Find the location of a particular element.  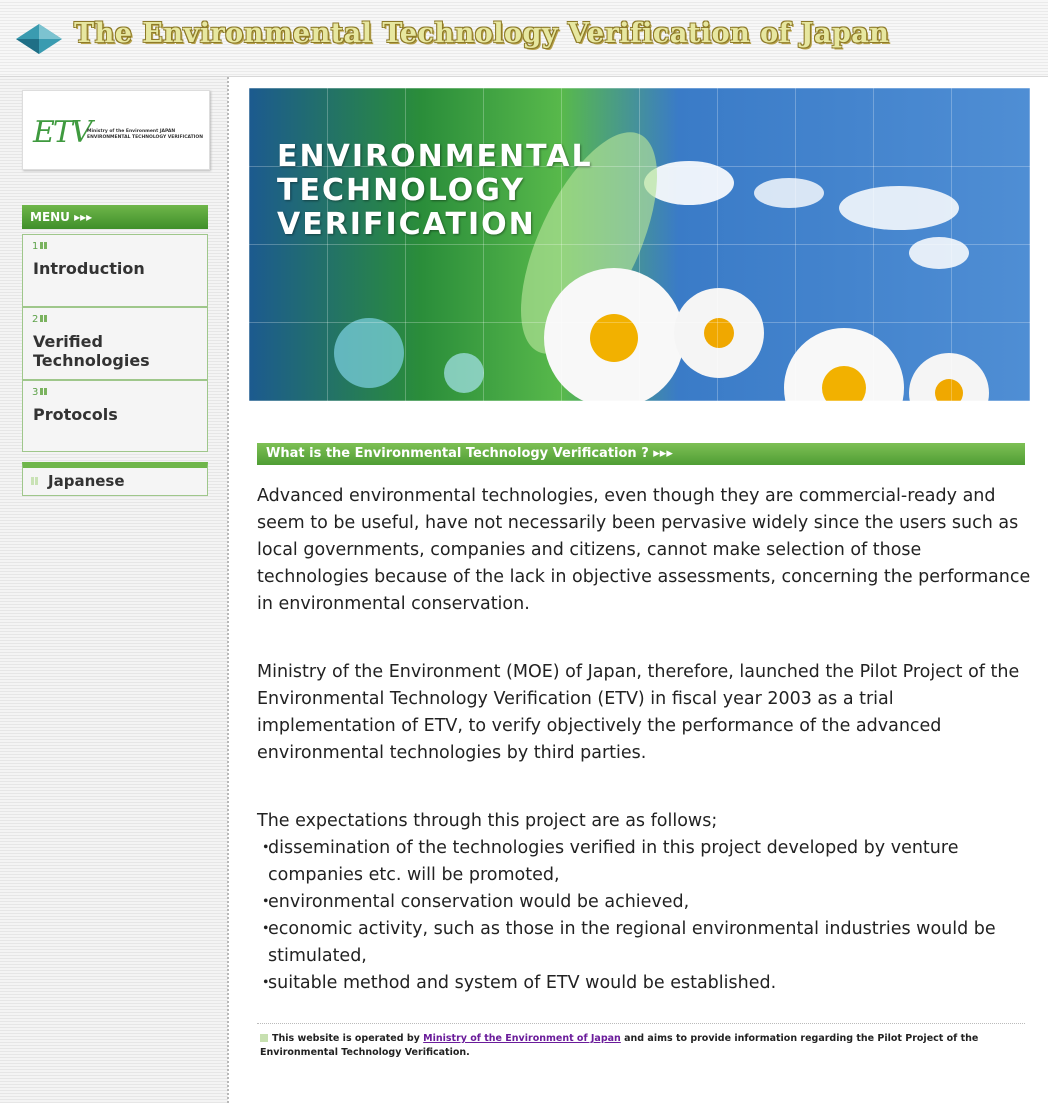

leaf-logo-icon is located at coordinates (39, 39).